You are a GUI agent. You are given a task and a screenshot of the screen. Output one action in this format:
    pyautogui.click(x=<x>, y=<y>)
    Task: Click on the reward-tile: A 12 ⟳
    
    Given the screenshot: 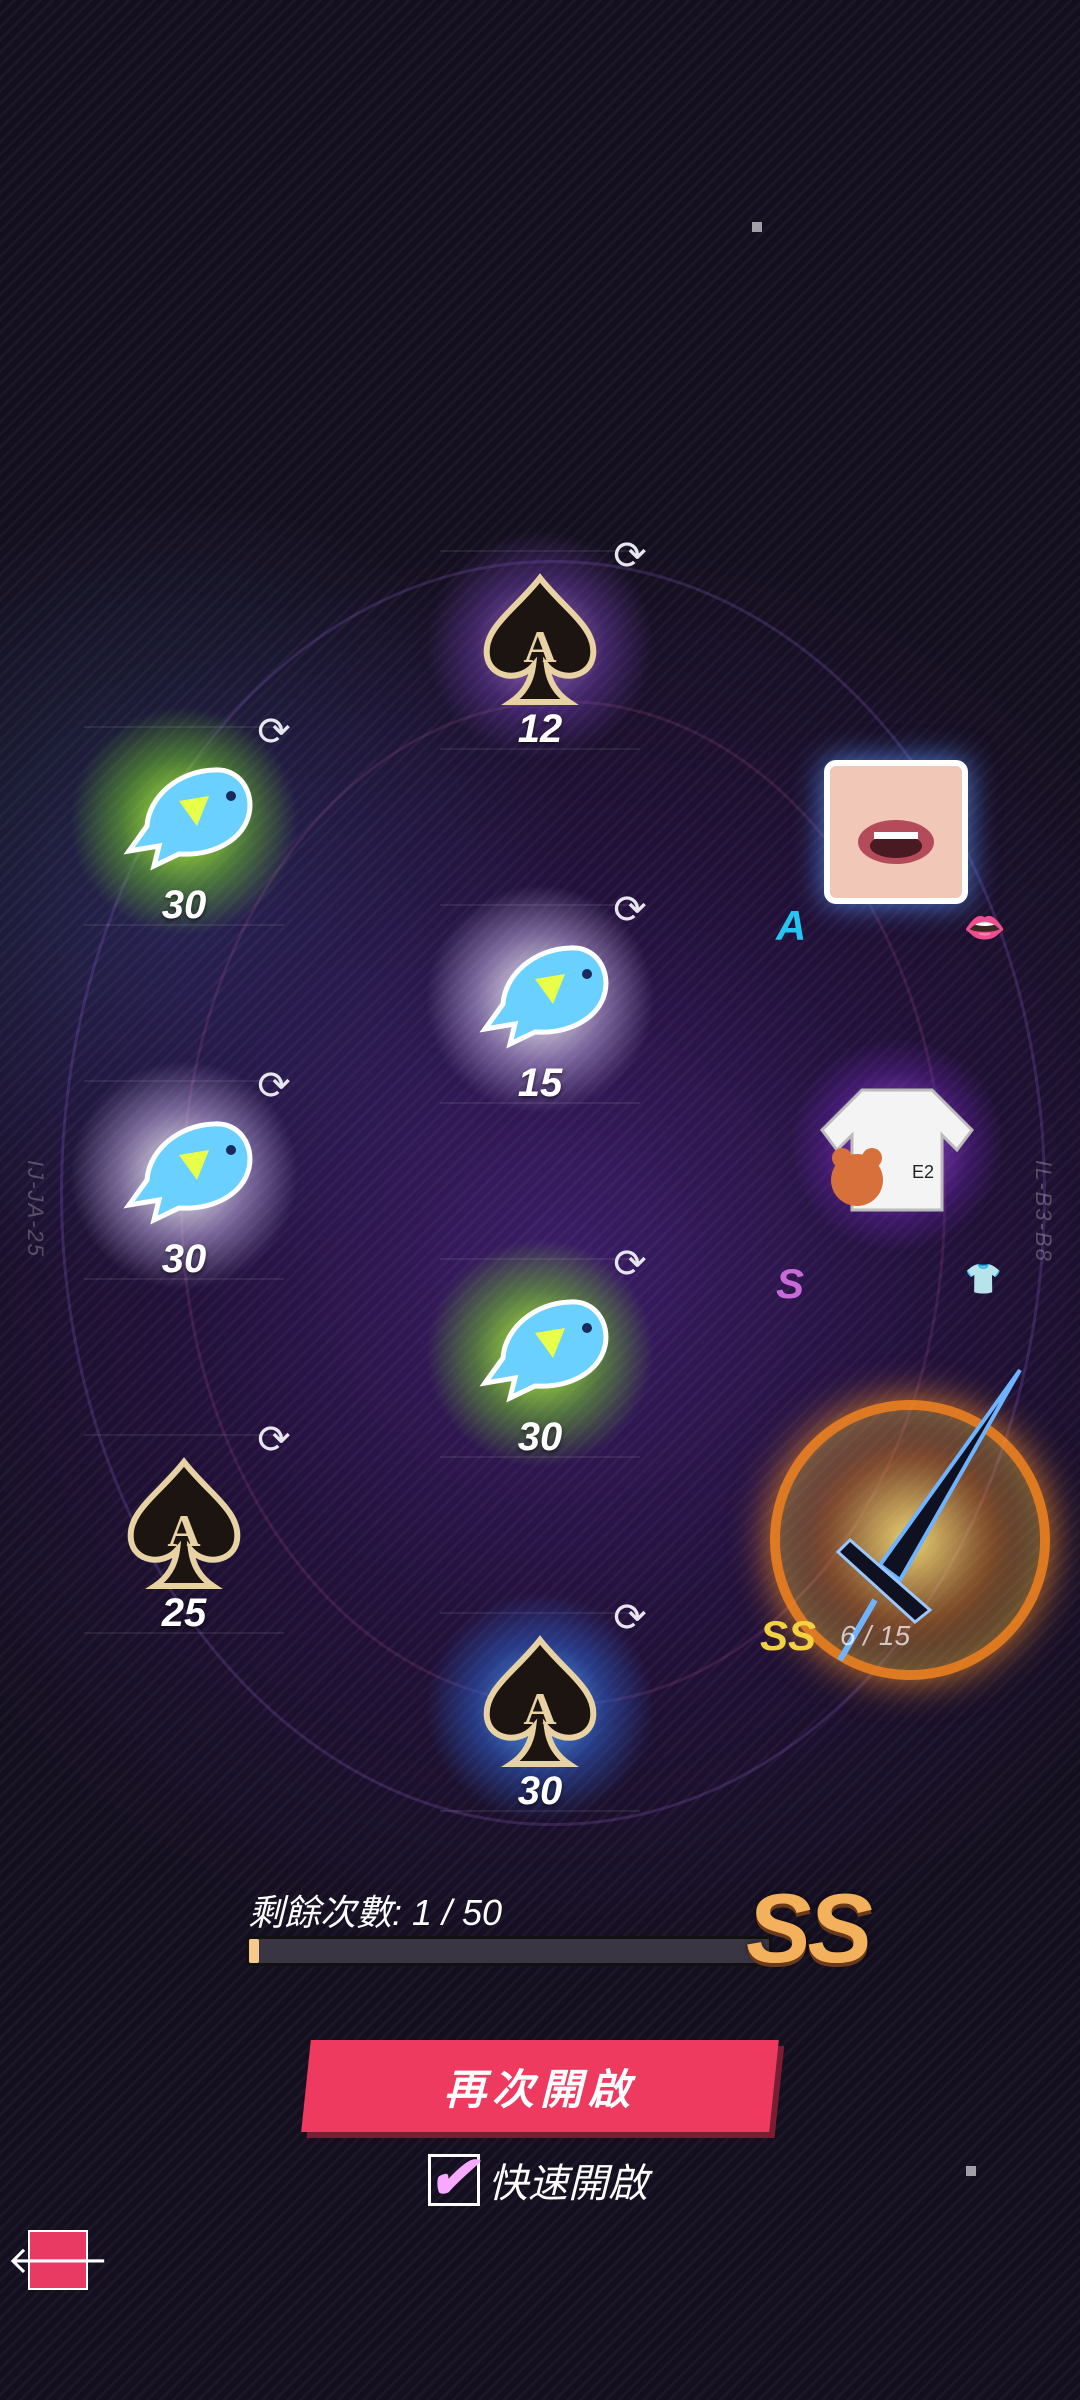 What is the action you would take?
    pyautogui.click(x=540, y=650)
    